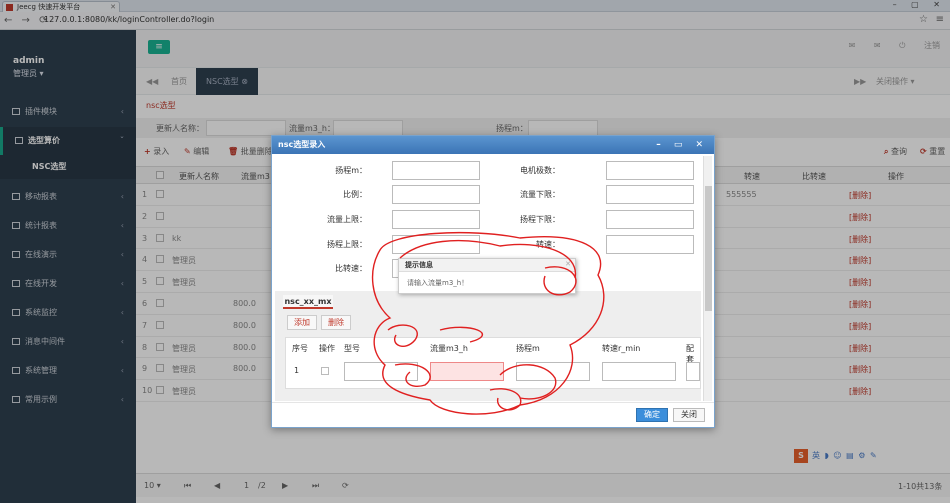 The width and height of the screenshot is (950, 503). Describe the element at coordinates (707, 278) in the screenshot. I see `vertical-scrollbar` at that location.